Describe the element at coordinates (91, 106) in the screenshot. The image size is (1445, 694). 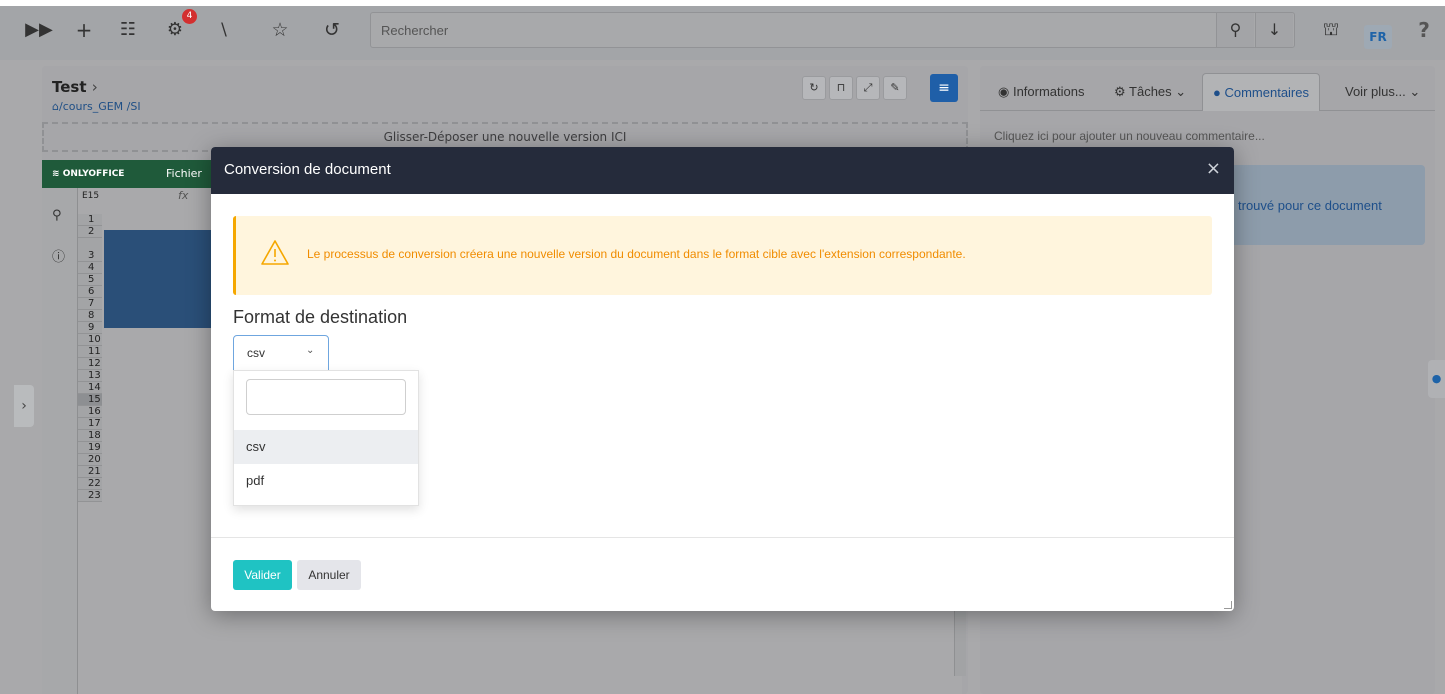
I see `breadcrumb-root: /cours_GEM` at that location.